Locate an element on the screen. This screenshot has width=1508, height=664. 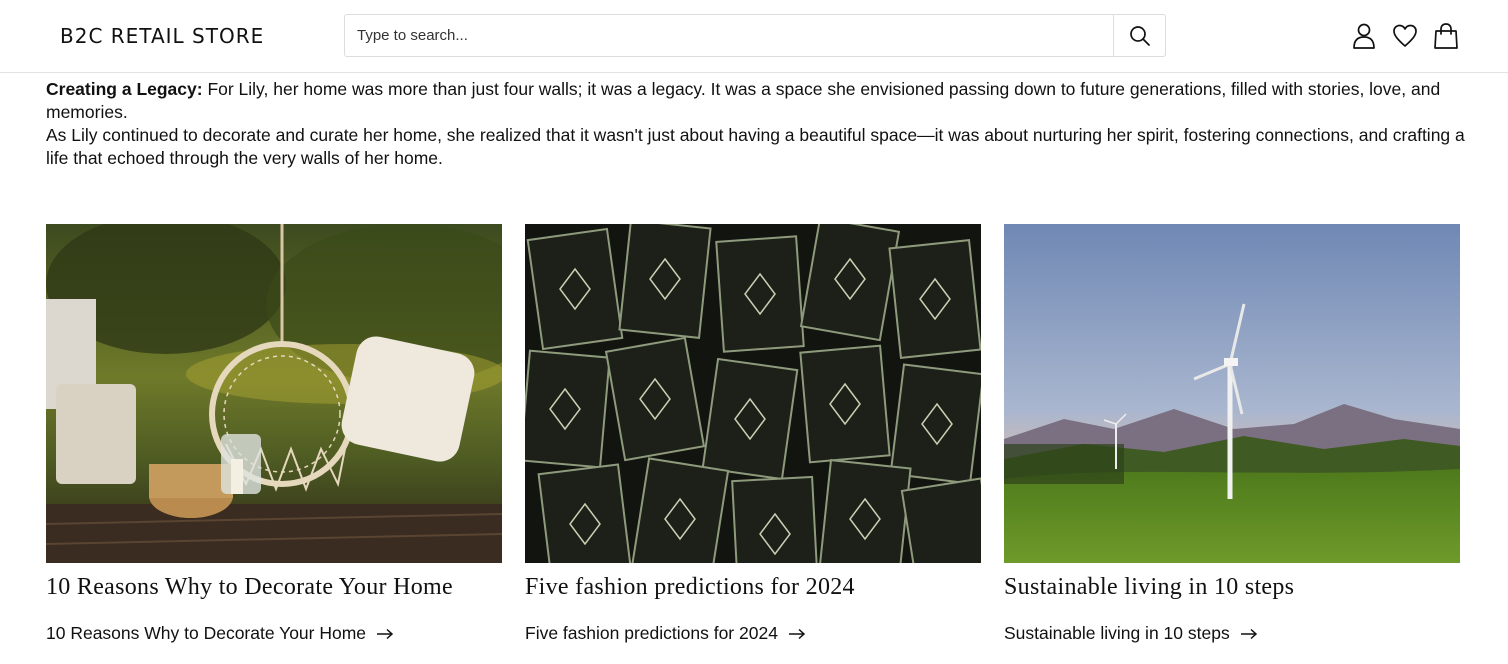
site-header: B2C RETAIL STORE is located at coordinates (754, 36).